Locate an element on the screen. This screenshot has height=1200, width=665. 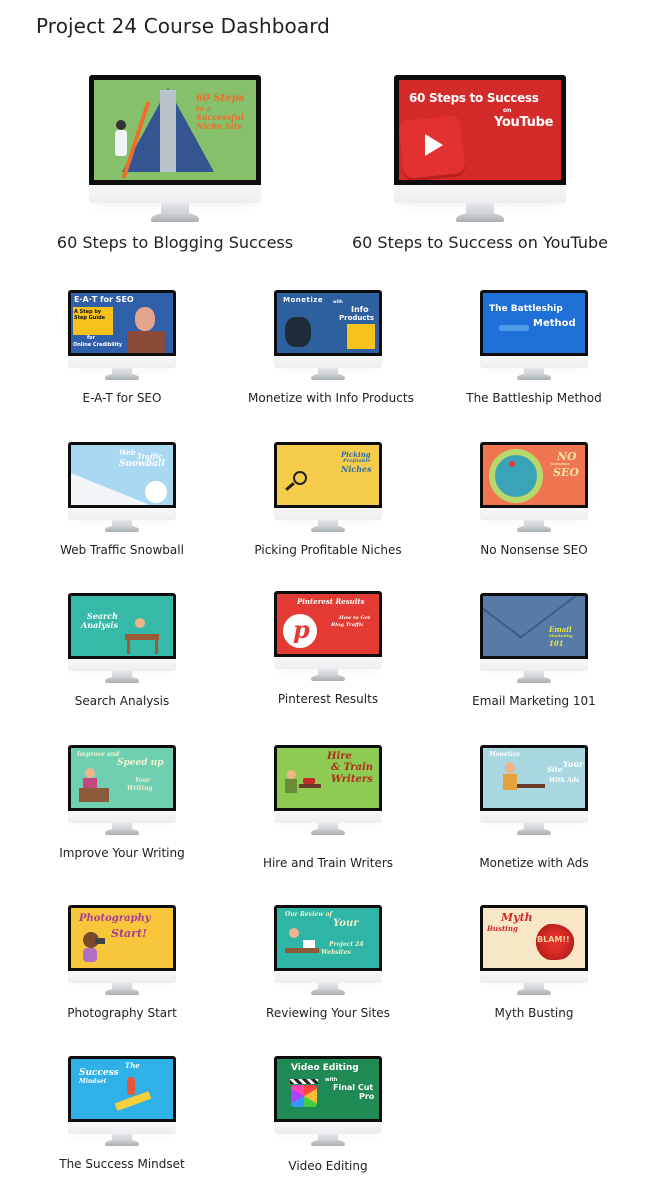
course-title: Improve Your Writing is located at coordinates (122, 853).